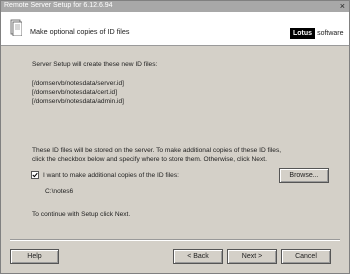  What do you see at coordinates (78, 101) in the screenshot?
I see `file-path-admin: [/domservb/notesdata/admin.id]` at bounding box center [78, 101].